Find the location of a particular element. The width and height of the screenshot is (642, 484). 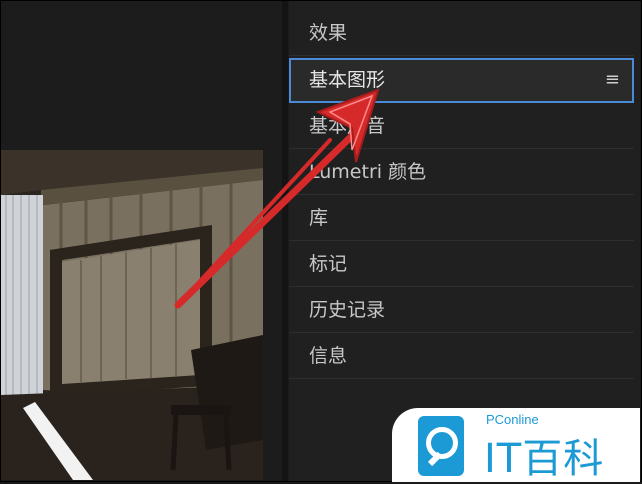

search-magnifier-icon is located at coordinates (441, 446).